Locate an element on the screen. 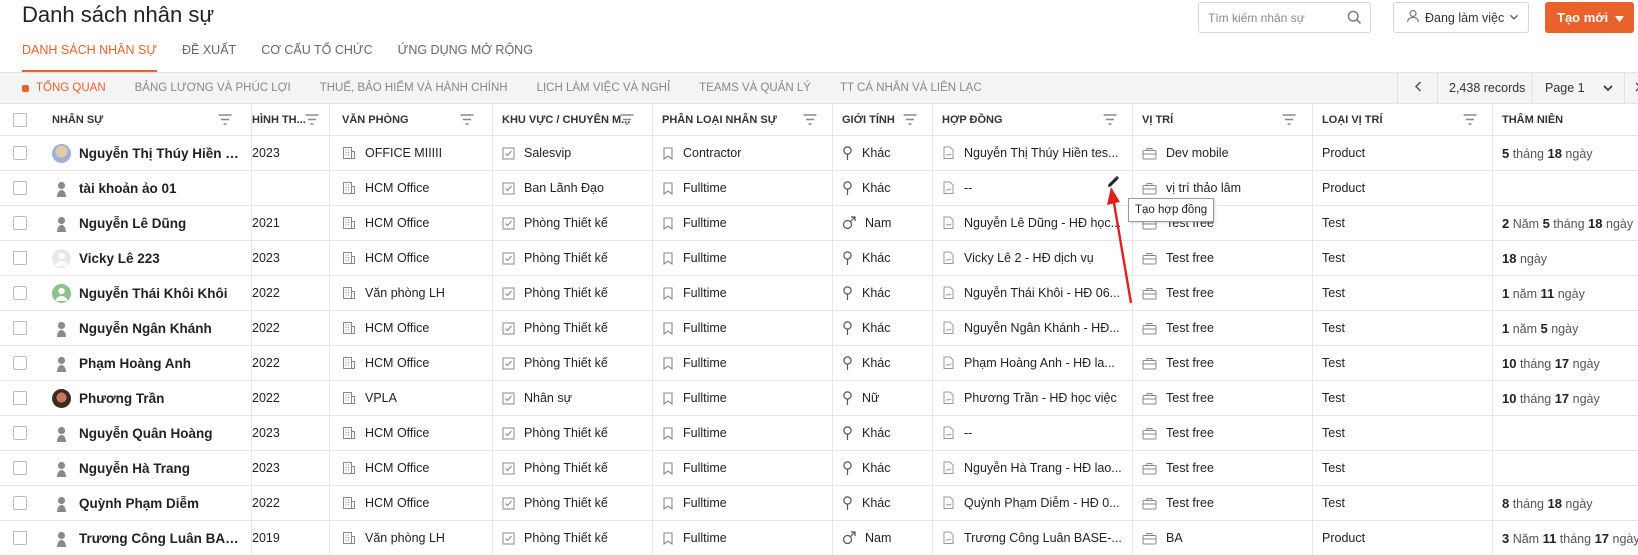  employee-name: Vicky Lê 223 is located at coordinates (119, 258).